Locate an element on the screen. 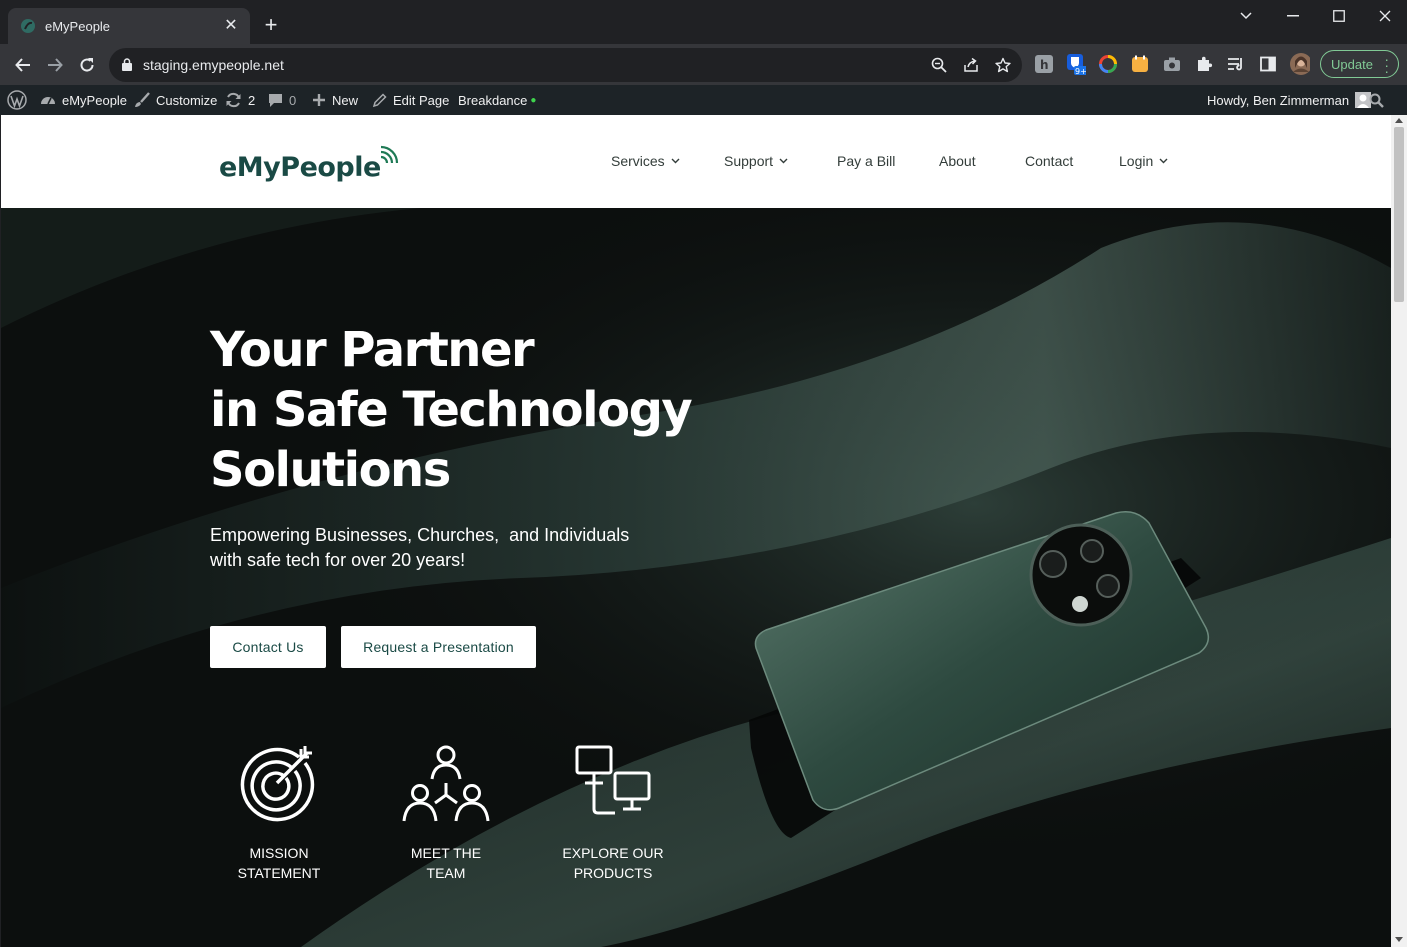 The width and height of the screenshot is (1407, 947). nav-about: About is located at coordinates (957, 161).